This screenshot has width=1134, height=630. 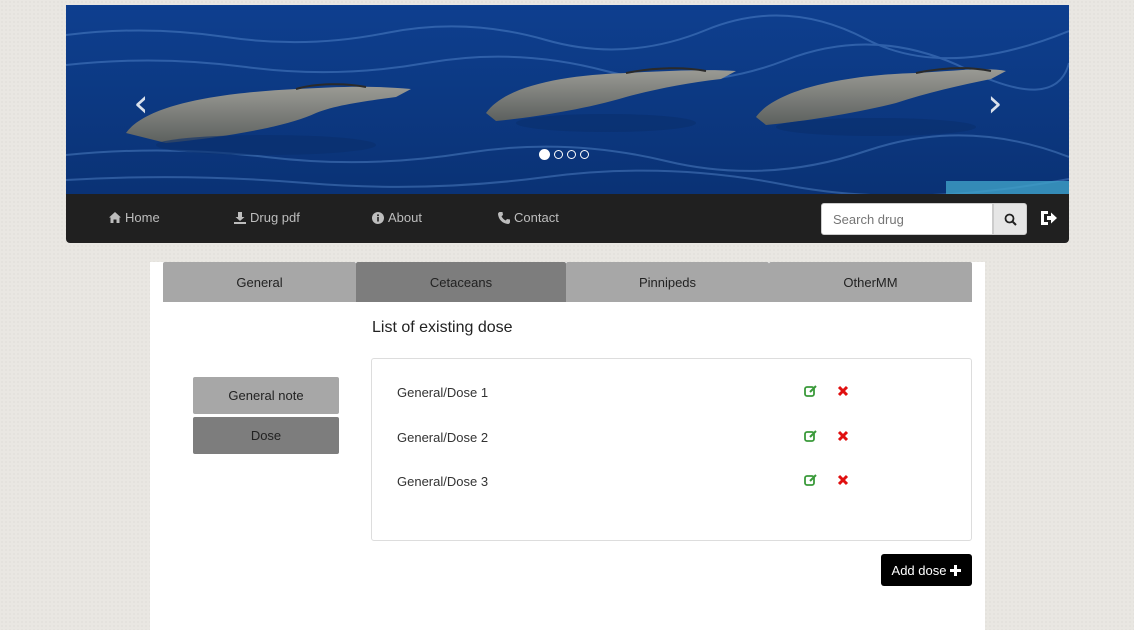 I want to click on phone-icon, so click(x=504, y=217).